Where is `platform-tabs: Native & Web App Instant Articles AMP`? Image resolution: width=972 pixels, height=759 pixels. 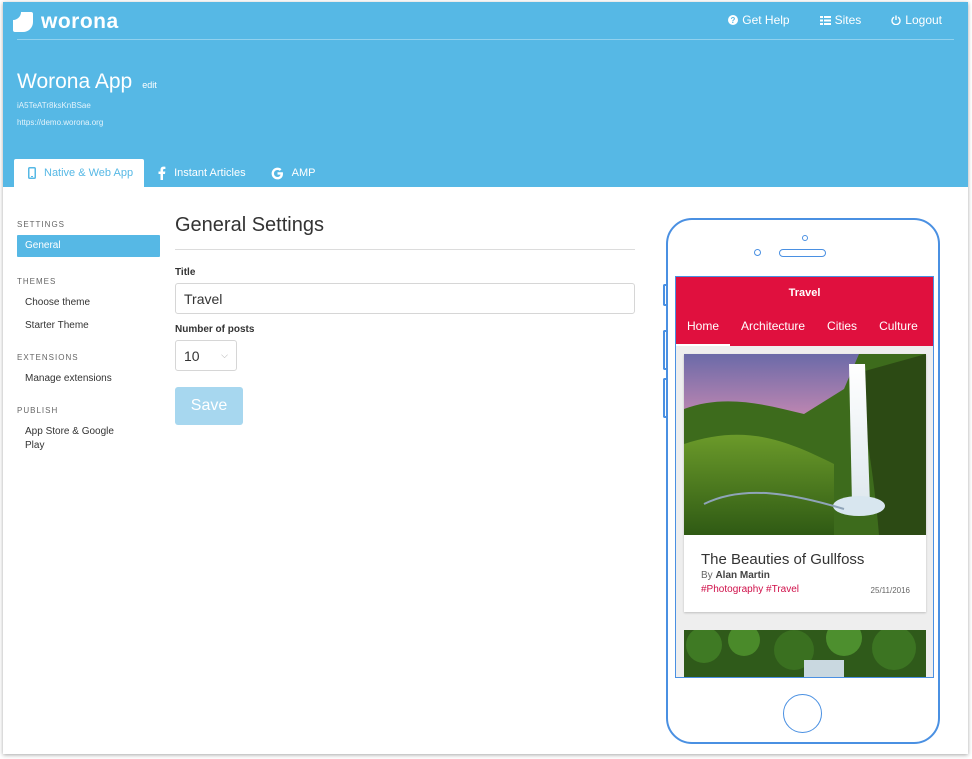
platform-tabs: Native & Web App Instant Articles AMP is located at coordinates (170, 173).